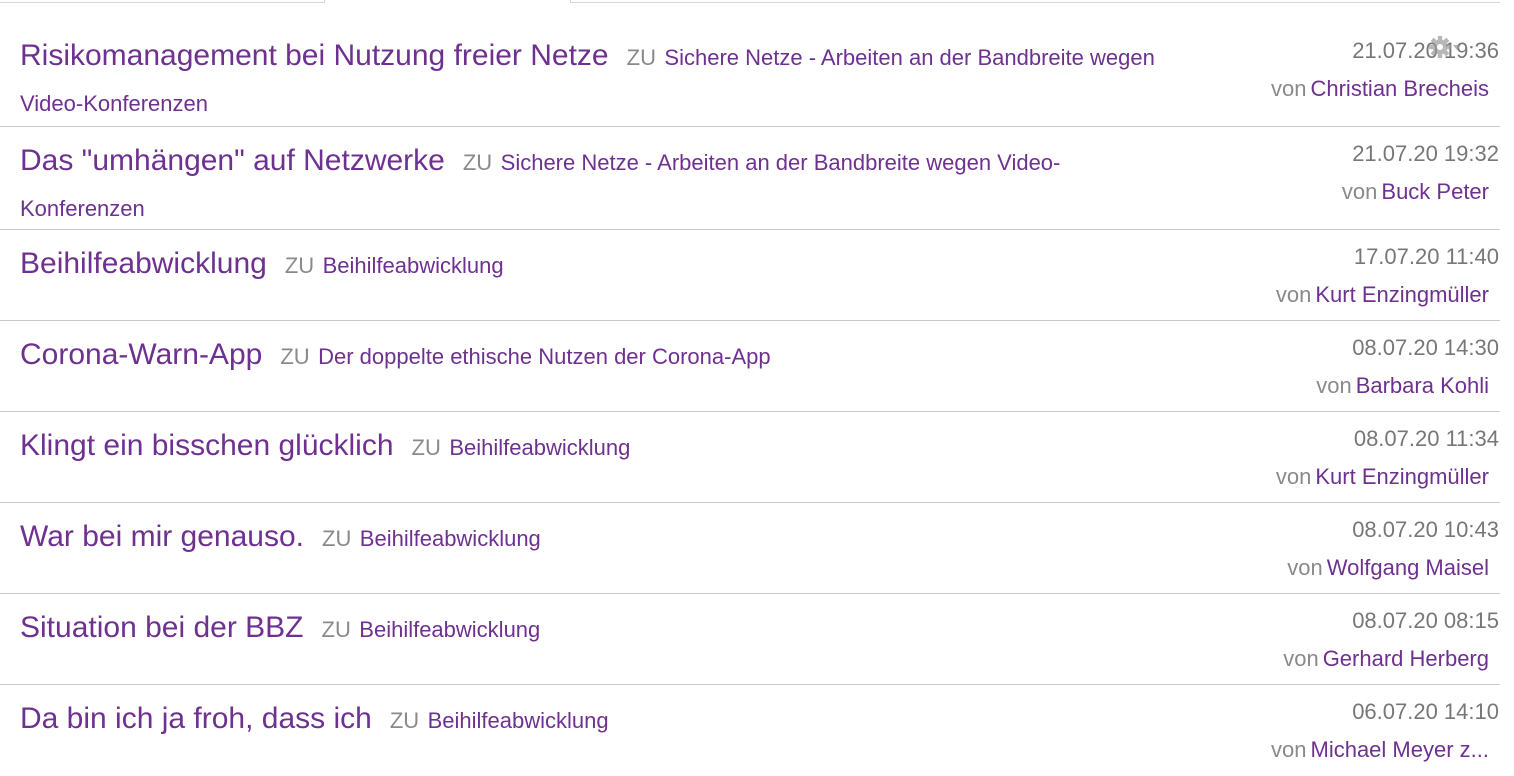 The height and width of the screenshot is (776, 1514). What do you see at coordinates (162, 627) in the screenshot?
I see `feed-item-title: Situation bei der BBZ` at bounding box center [162, 627].